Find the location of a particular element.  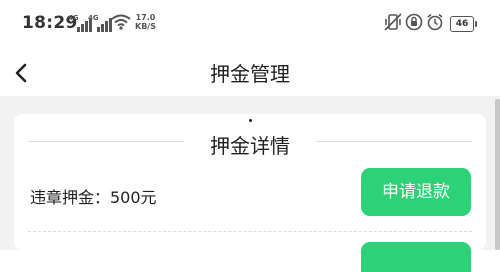

next-row-button is located at coordinates (416, 257).